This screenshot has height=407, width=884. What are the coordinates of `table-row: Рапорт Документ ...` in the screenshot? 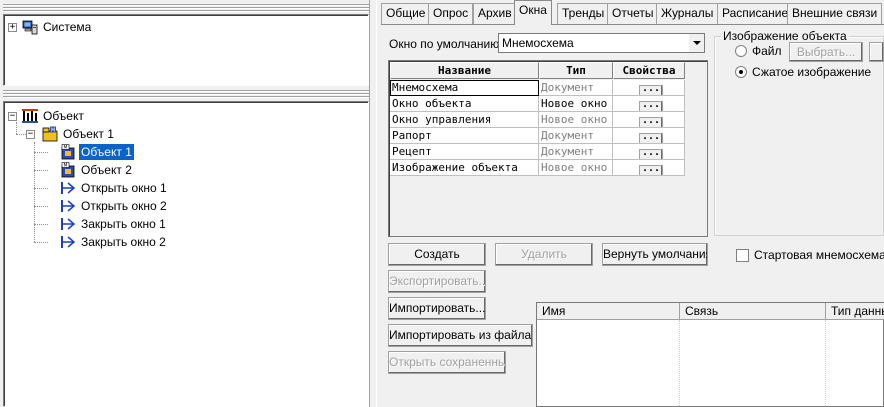 It's located at (537, 136).